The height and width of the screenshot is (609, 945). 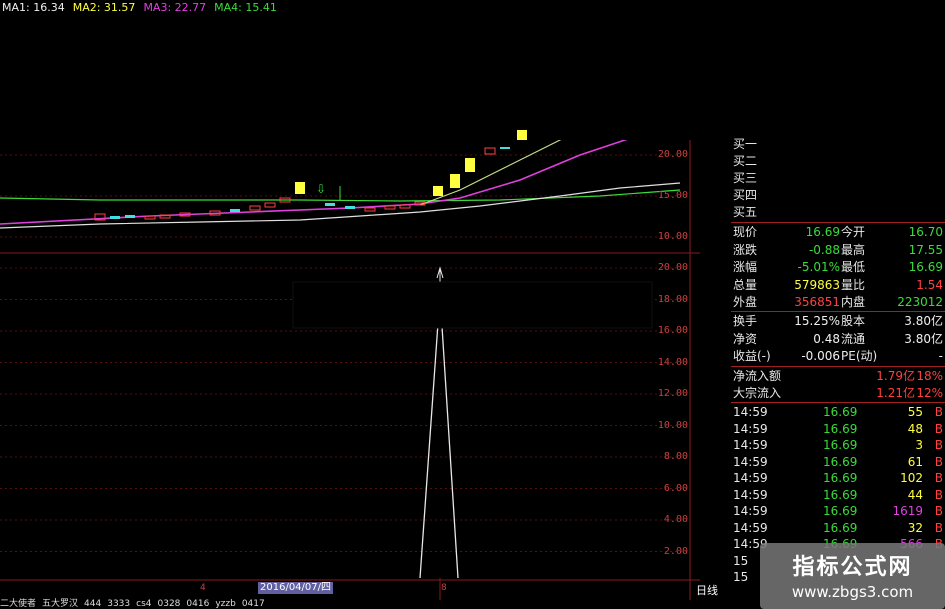 I want to click on date-cursor-label: 2016/04/07/四, so click(x=296, y=588).